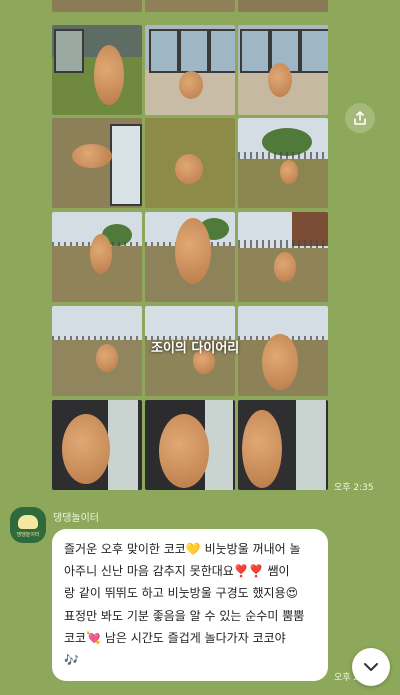 This screenshot has height=695, width=400. Describe the element at coordinates (28, 522) in the screenshot. I see `dog-logo-icon` at that location.